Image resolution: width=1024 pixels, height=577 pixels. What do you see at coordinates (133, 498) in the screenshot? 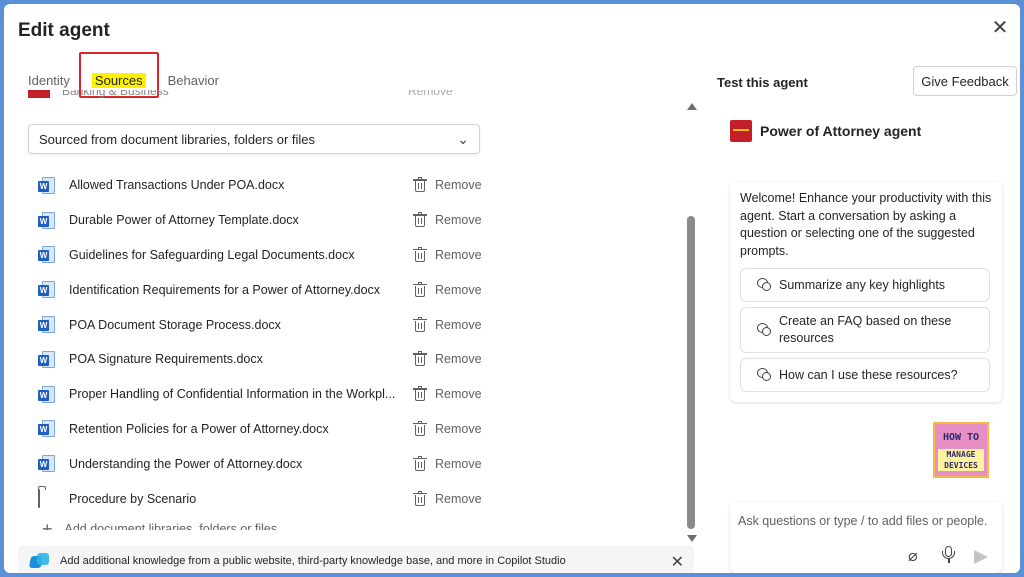
I see `file-name: Procedure by Scenario` at bounding box center [133, 498].